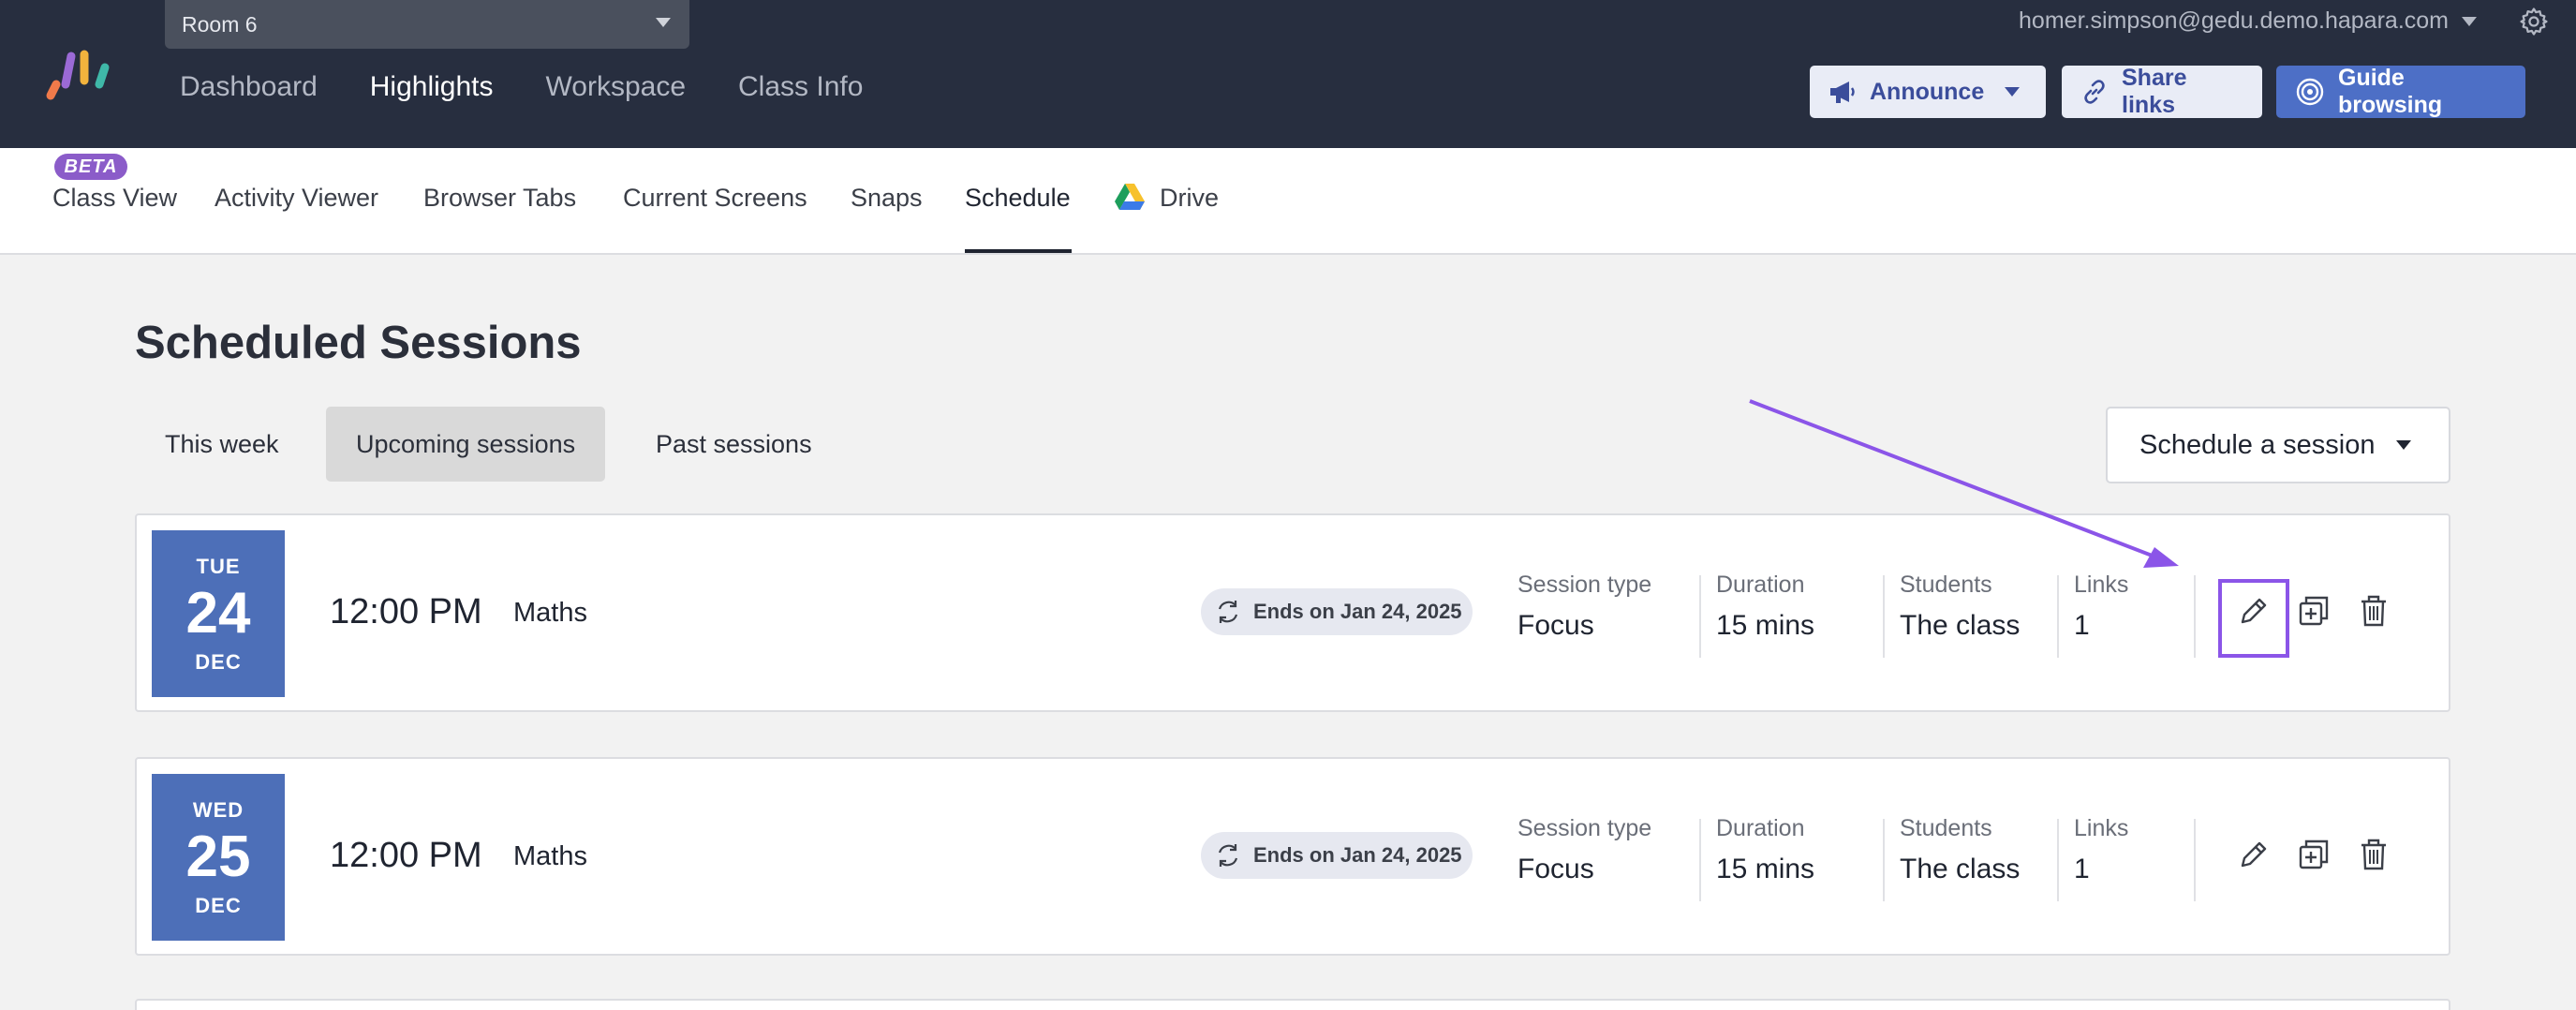 The image size is (2576, 1010). I want to click on filter-upcoming-sessions: Upcoming sessions, so click(466, 444).